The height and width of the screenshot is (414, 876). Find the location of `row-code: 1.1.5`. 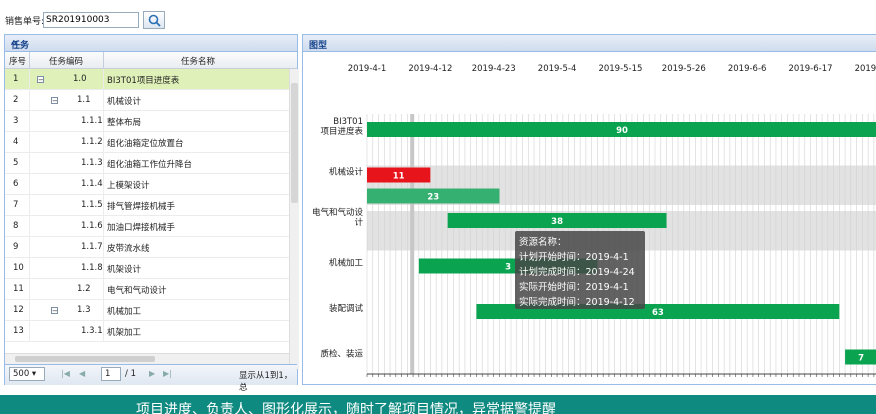

row-code: 1.1.5 is located at coordinates (92, 205).